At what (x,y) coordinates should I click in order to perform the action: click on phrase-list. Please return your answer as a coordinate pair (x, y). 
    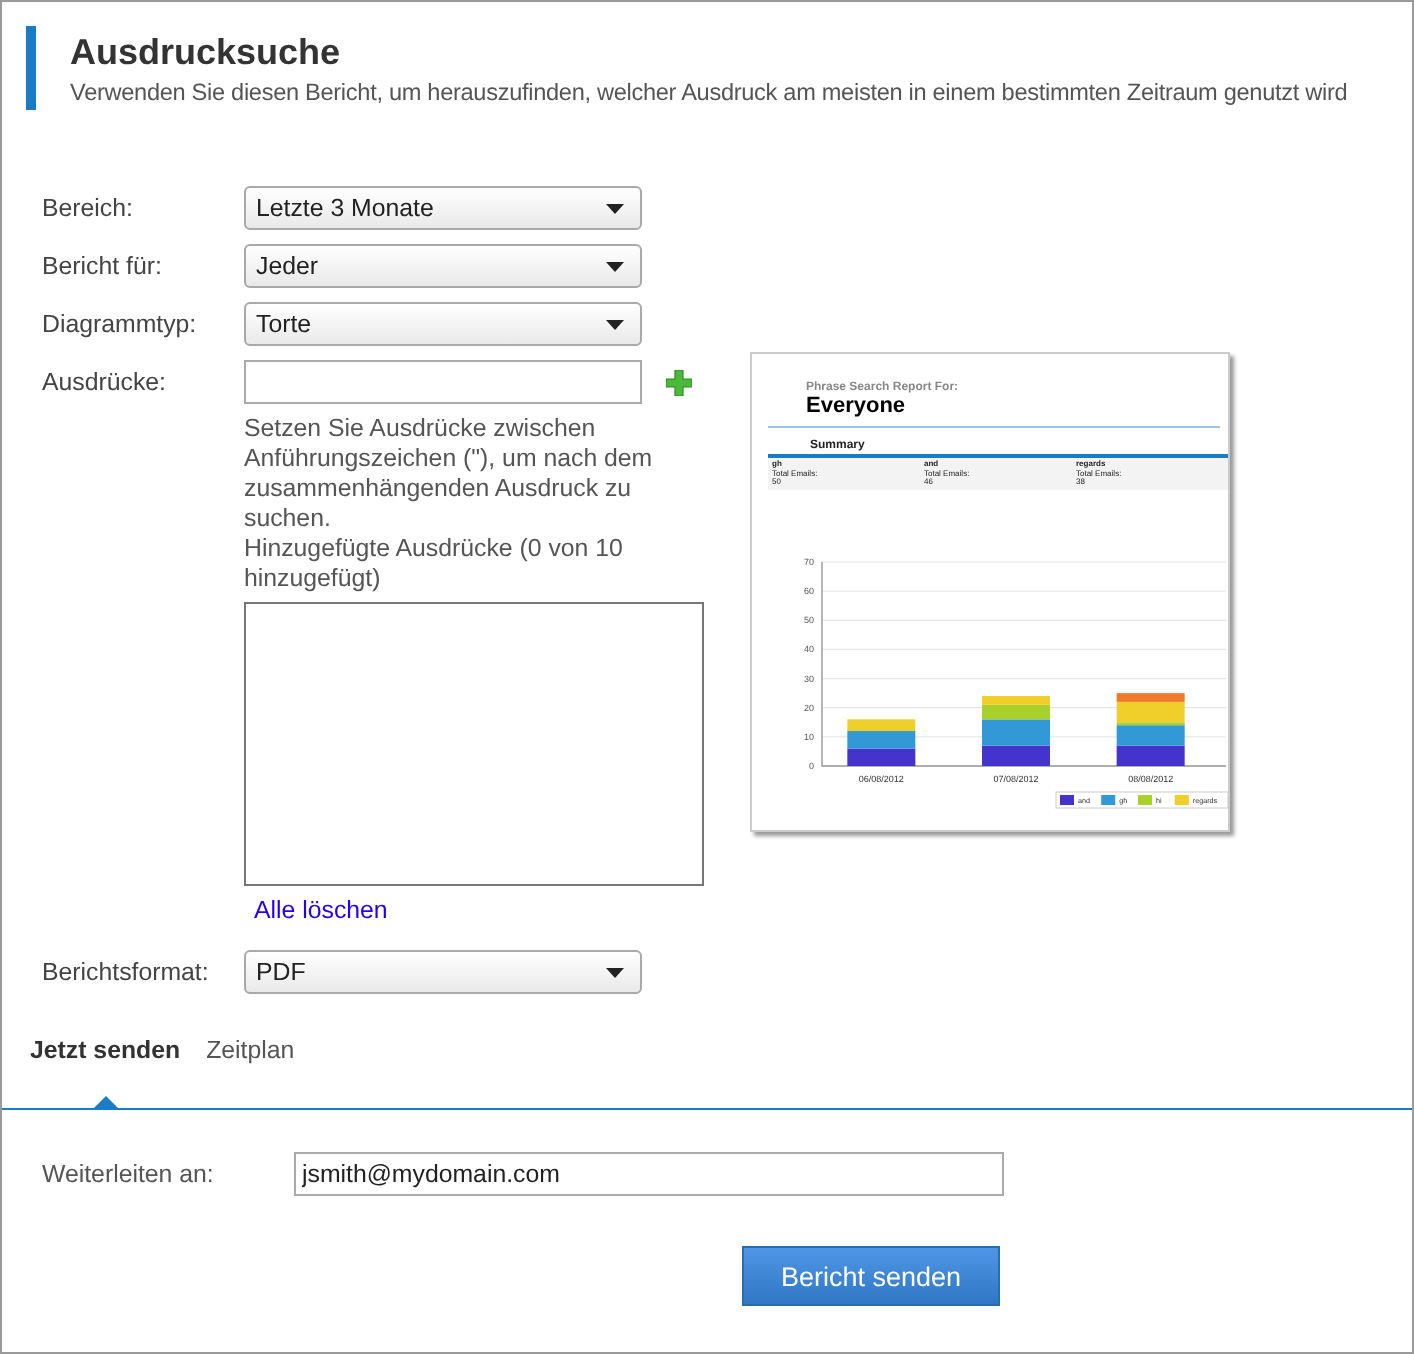
    Looking at the image, I should click on (474, 744).